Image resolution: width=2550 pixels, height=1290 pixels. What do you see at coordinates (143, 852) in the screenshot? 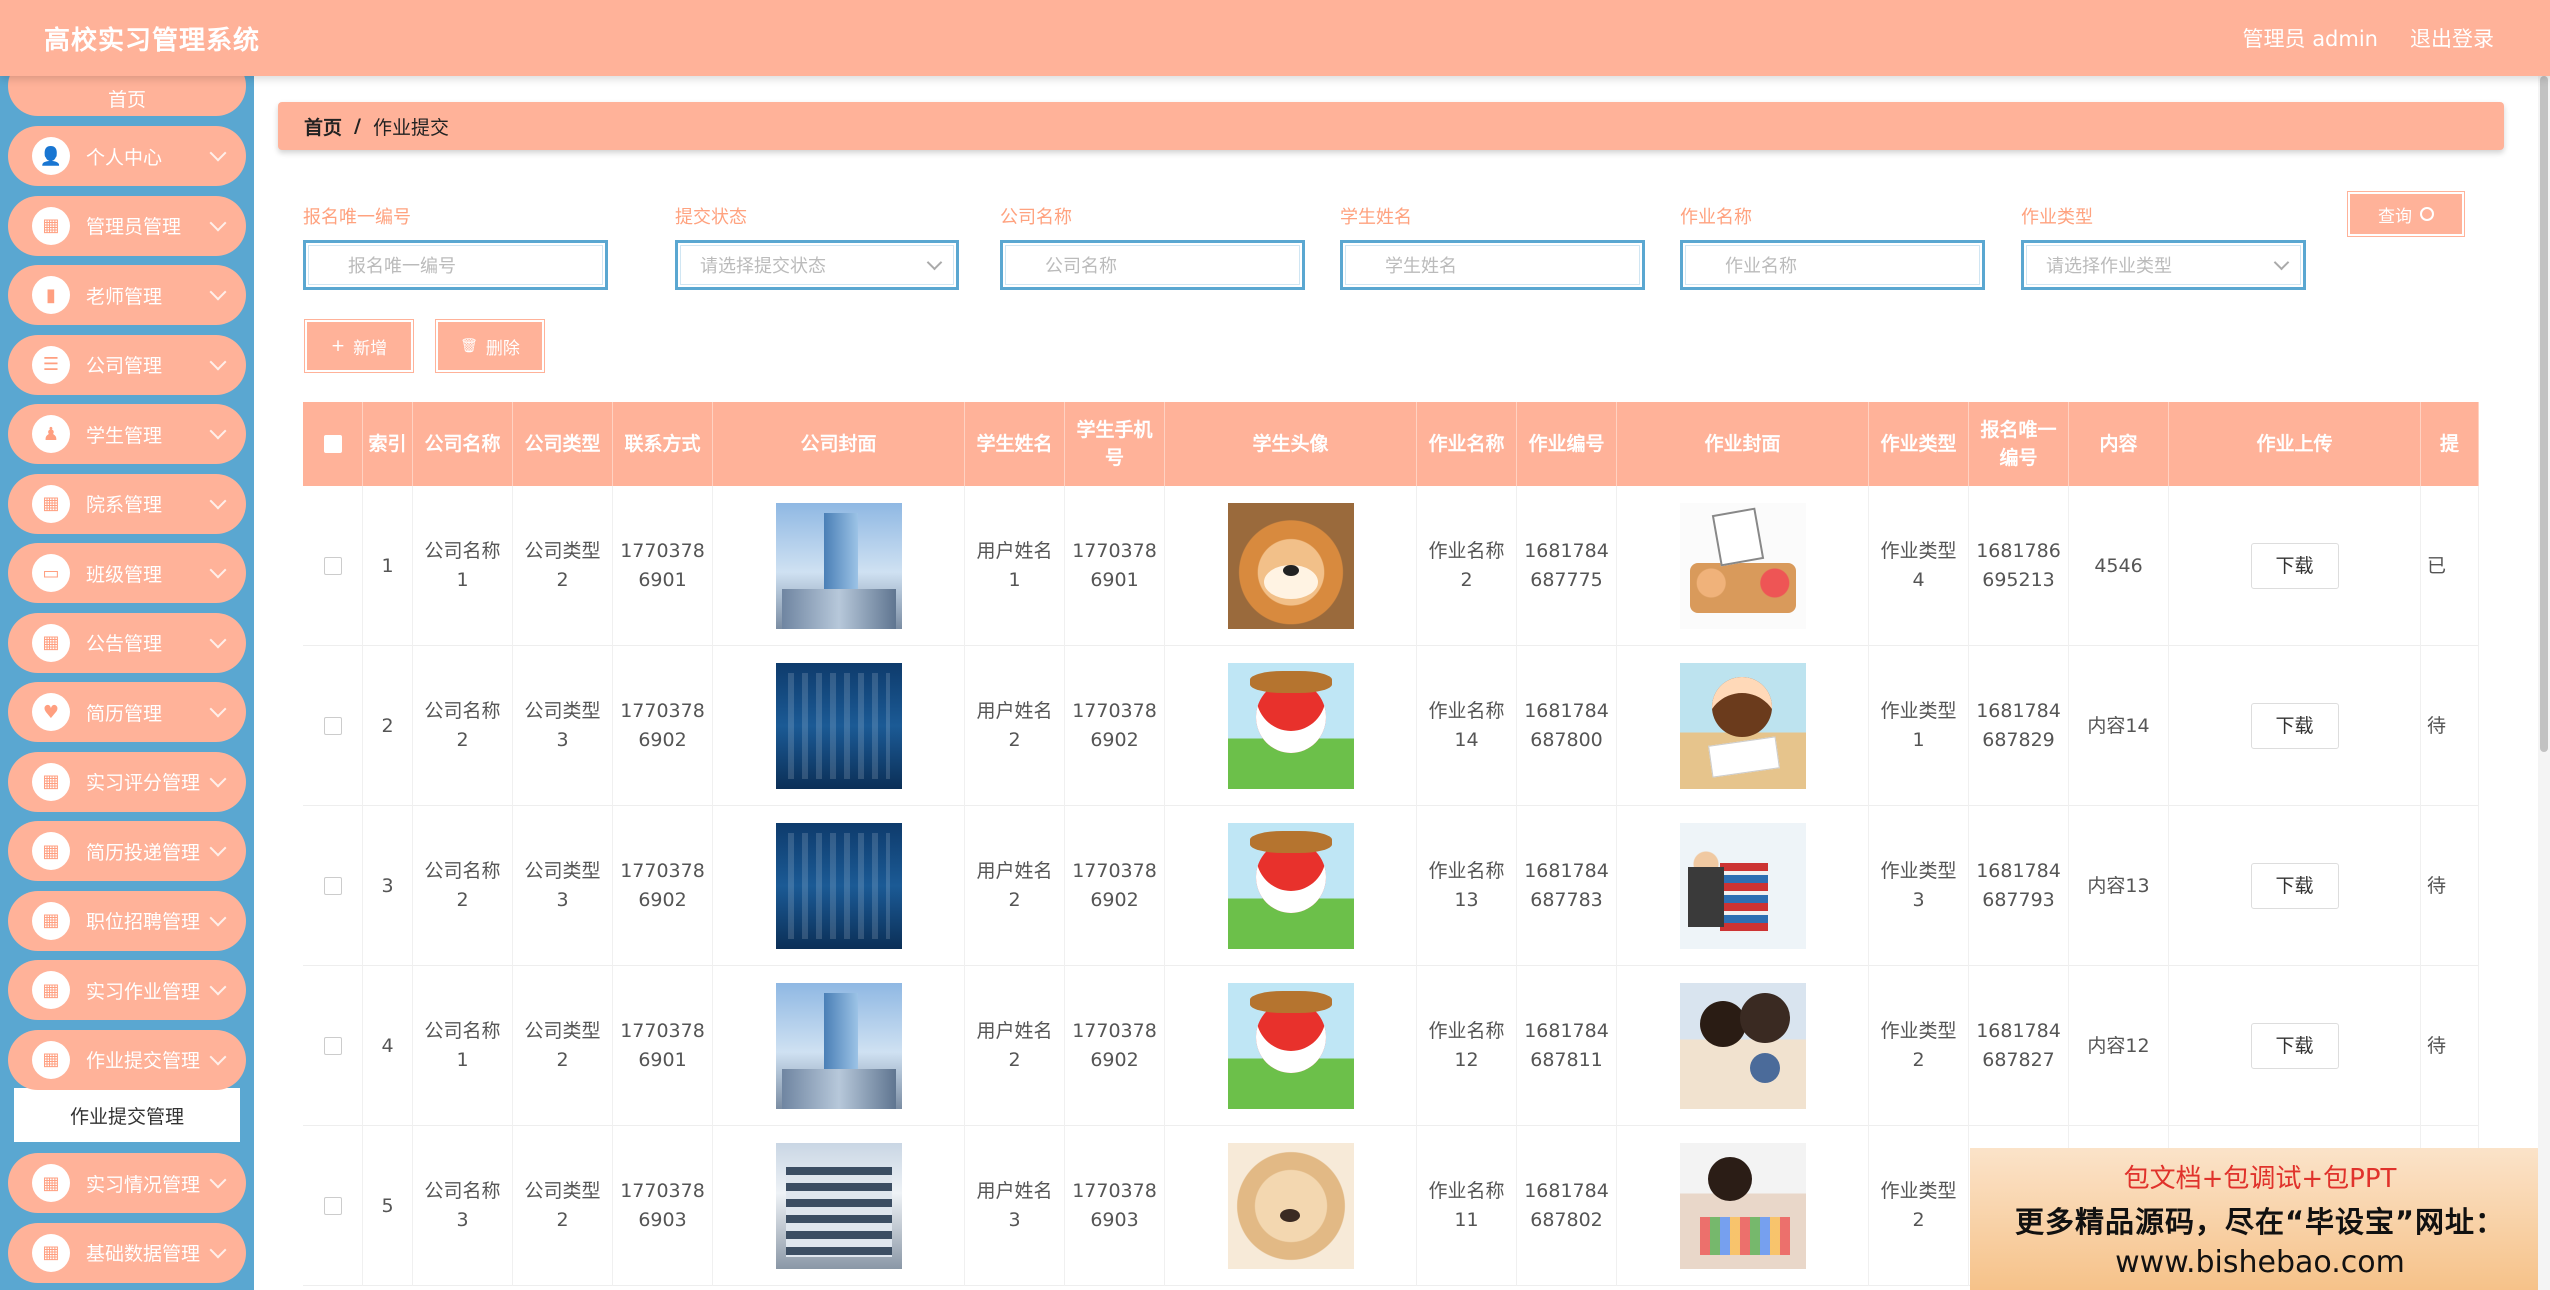
I see `sidebar-item-label: 简历投递管理` at bounding box center [143, 852].